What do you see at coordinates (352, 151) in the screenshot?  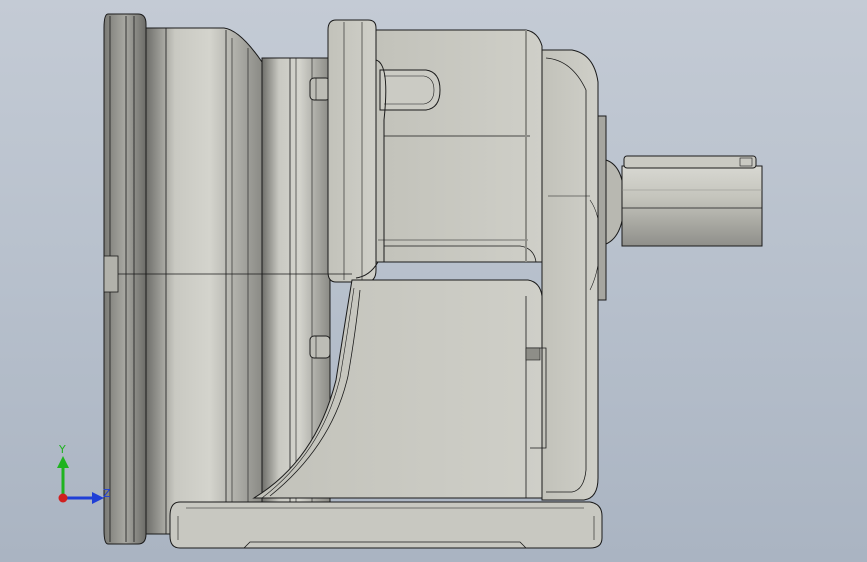 I see `gearbox-input-flange` at bounding box center [352, 151].